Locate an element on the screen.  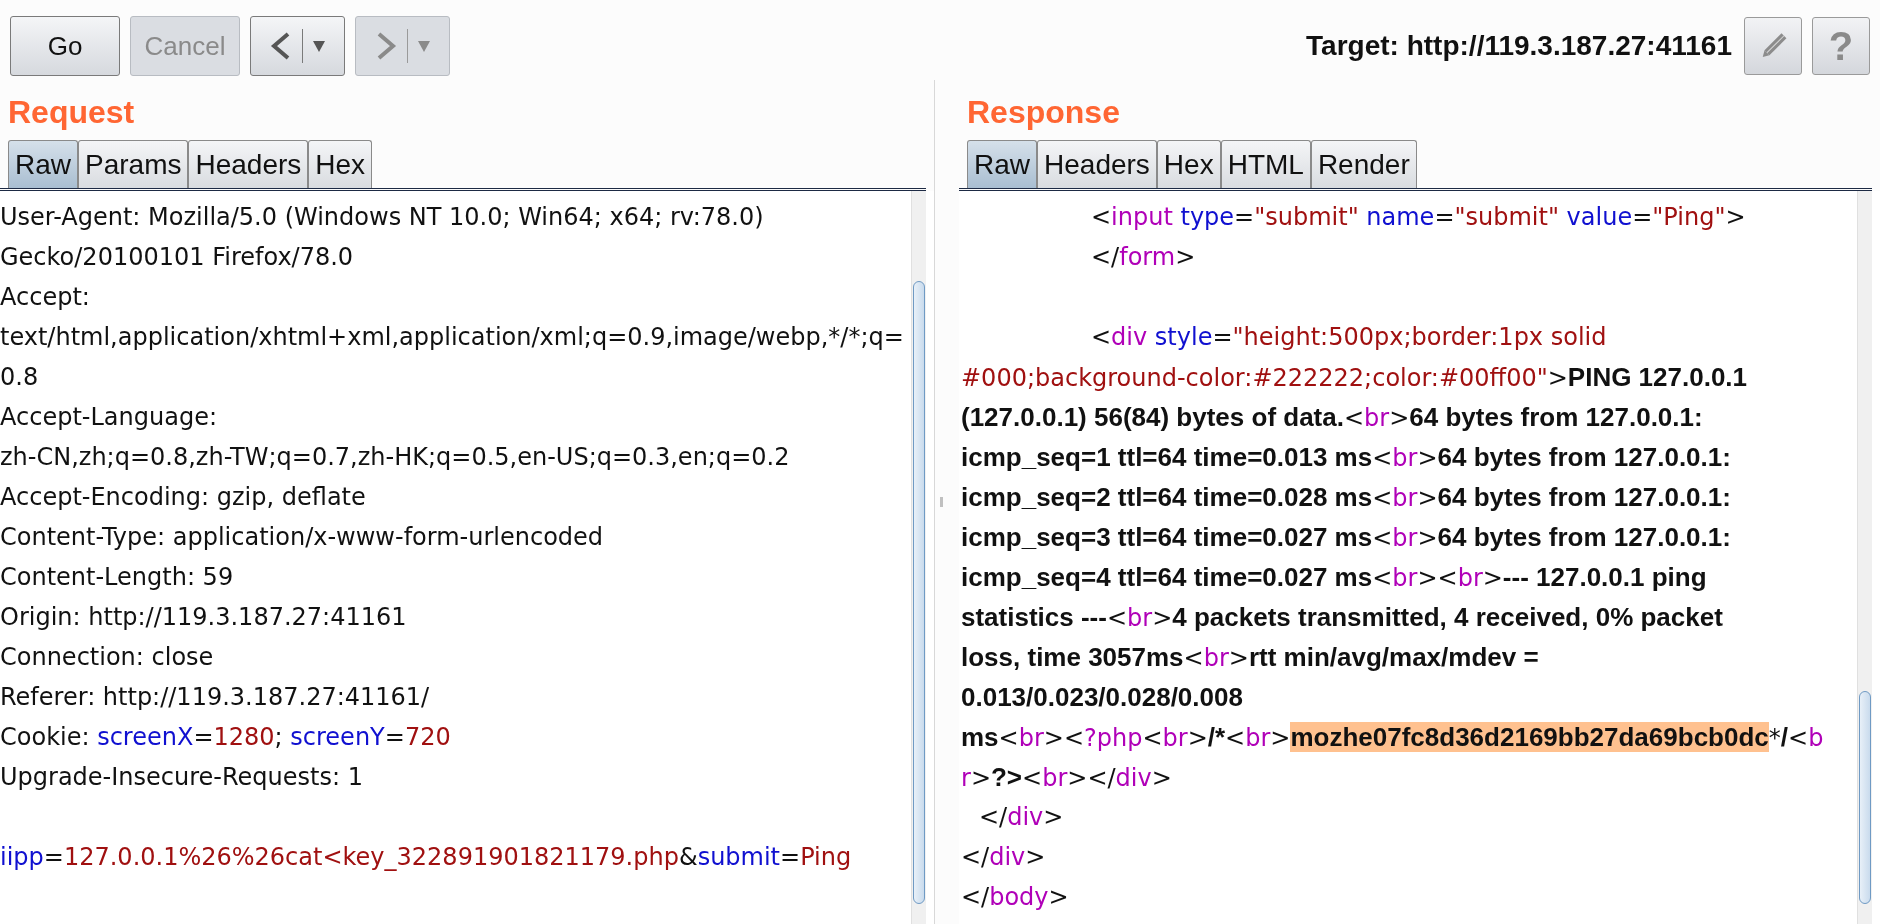
code-line: #000;background-color:#222222;color:#00ff00">PING 127.0.0.1 is located at coordinates (1355, 377).